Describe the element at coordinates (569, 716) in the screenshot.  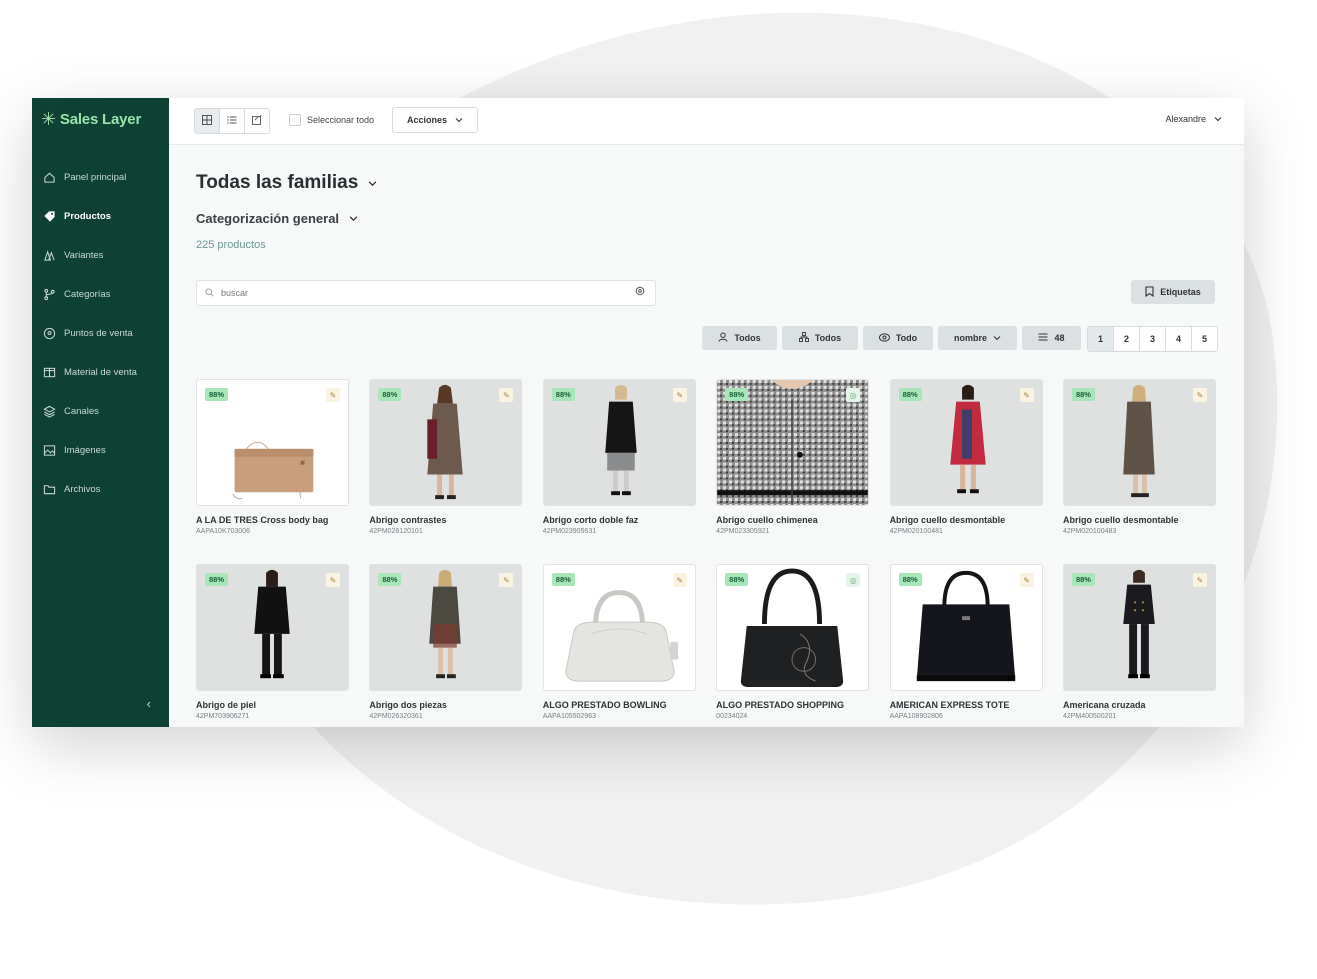
I see `product-code: AAPA105502963` at that location.